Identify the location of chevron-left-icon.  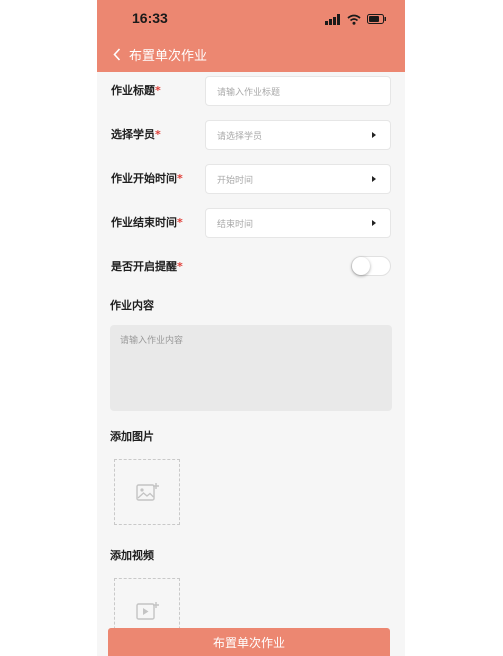
(117, 54).